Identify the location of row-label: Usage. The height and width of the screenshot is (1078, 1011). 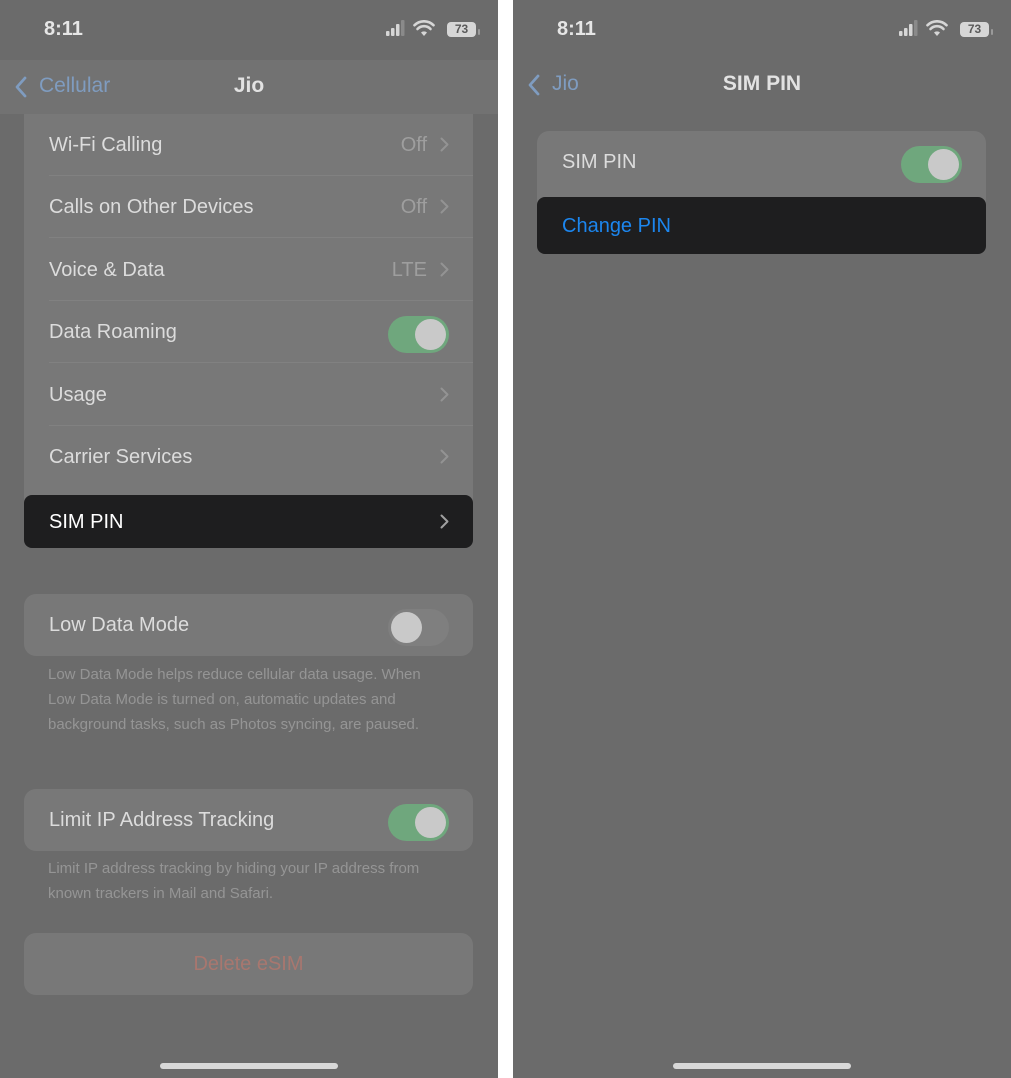
(78, 395).